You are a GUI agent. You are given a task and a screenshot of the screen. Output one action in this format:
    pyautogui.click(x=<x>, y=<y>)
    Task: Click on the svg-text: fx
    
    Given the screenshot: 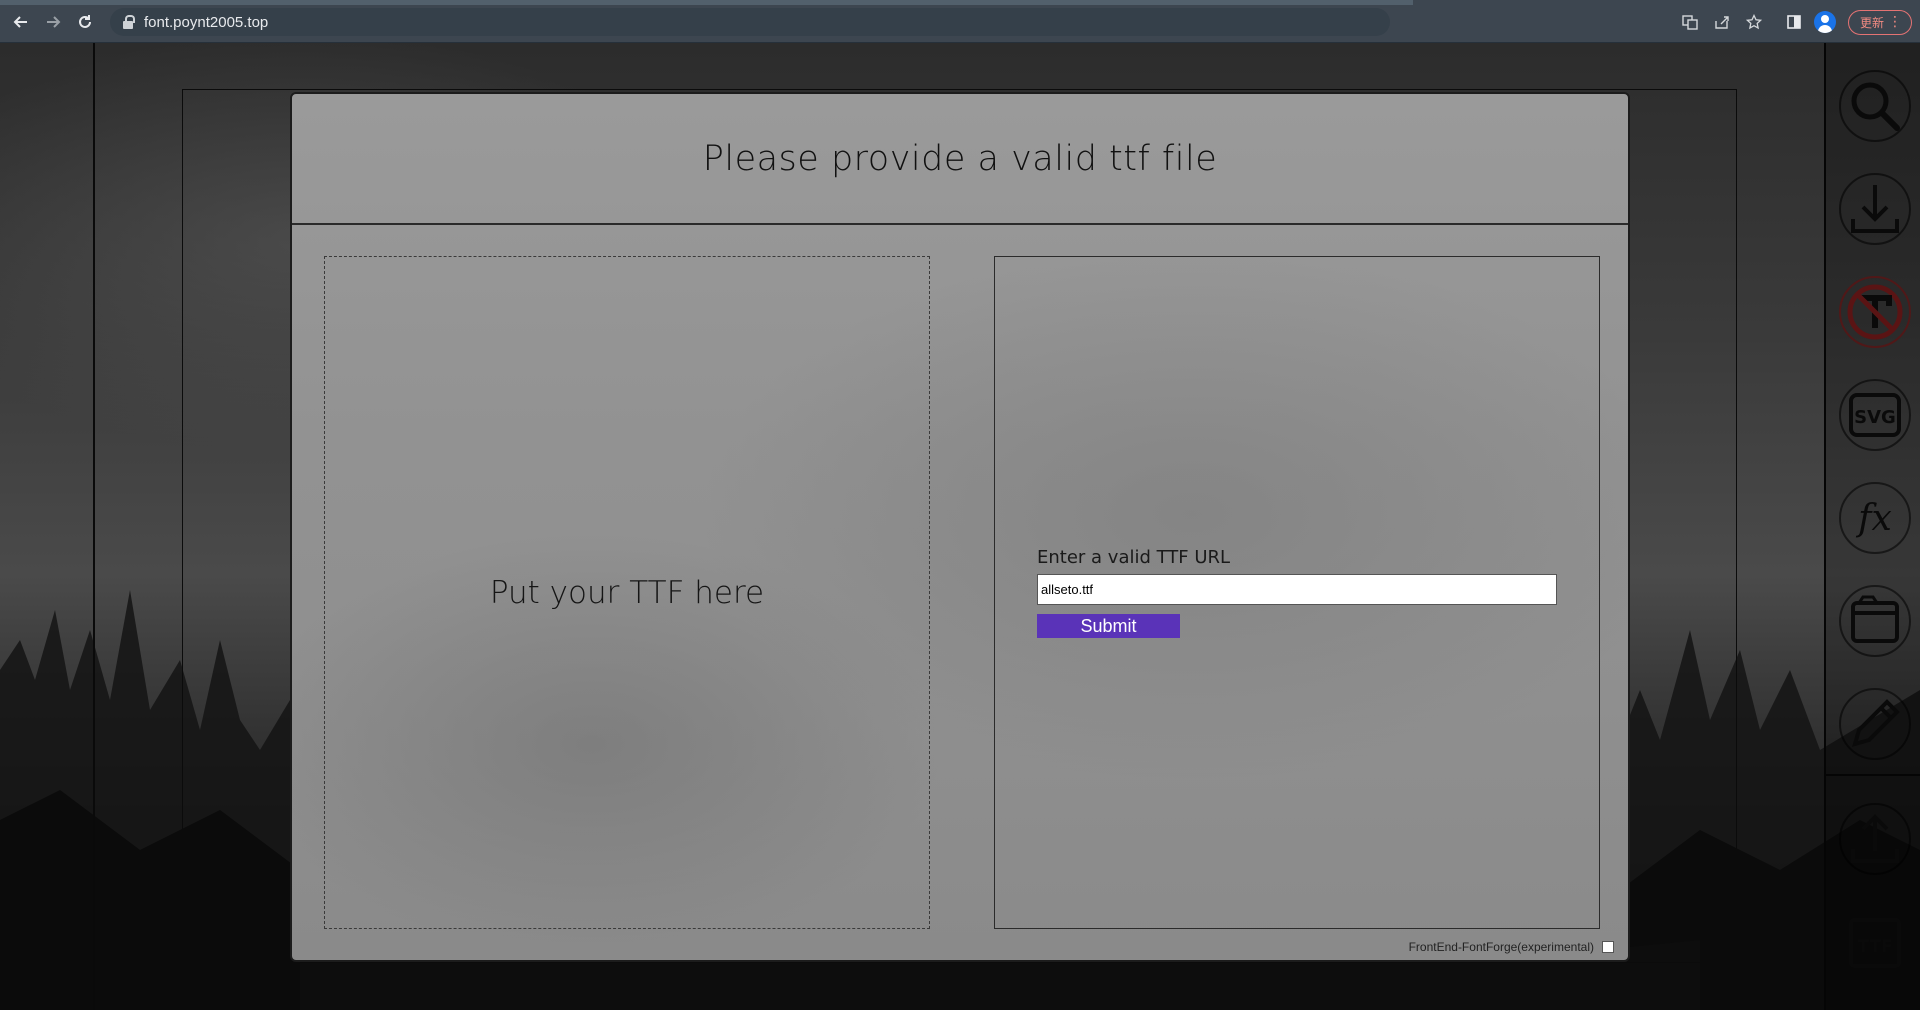 What is the action you would take?
    pyautogui.click(x=1873, y=518)
    